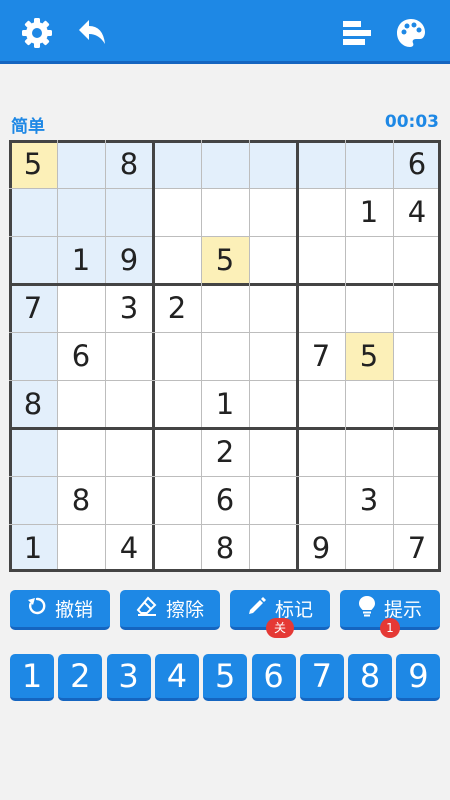  What do you see at coordinates (390, 614) in the screenshot?
I see `hint-button: 提示 1` at bounding box center [390, 614].